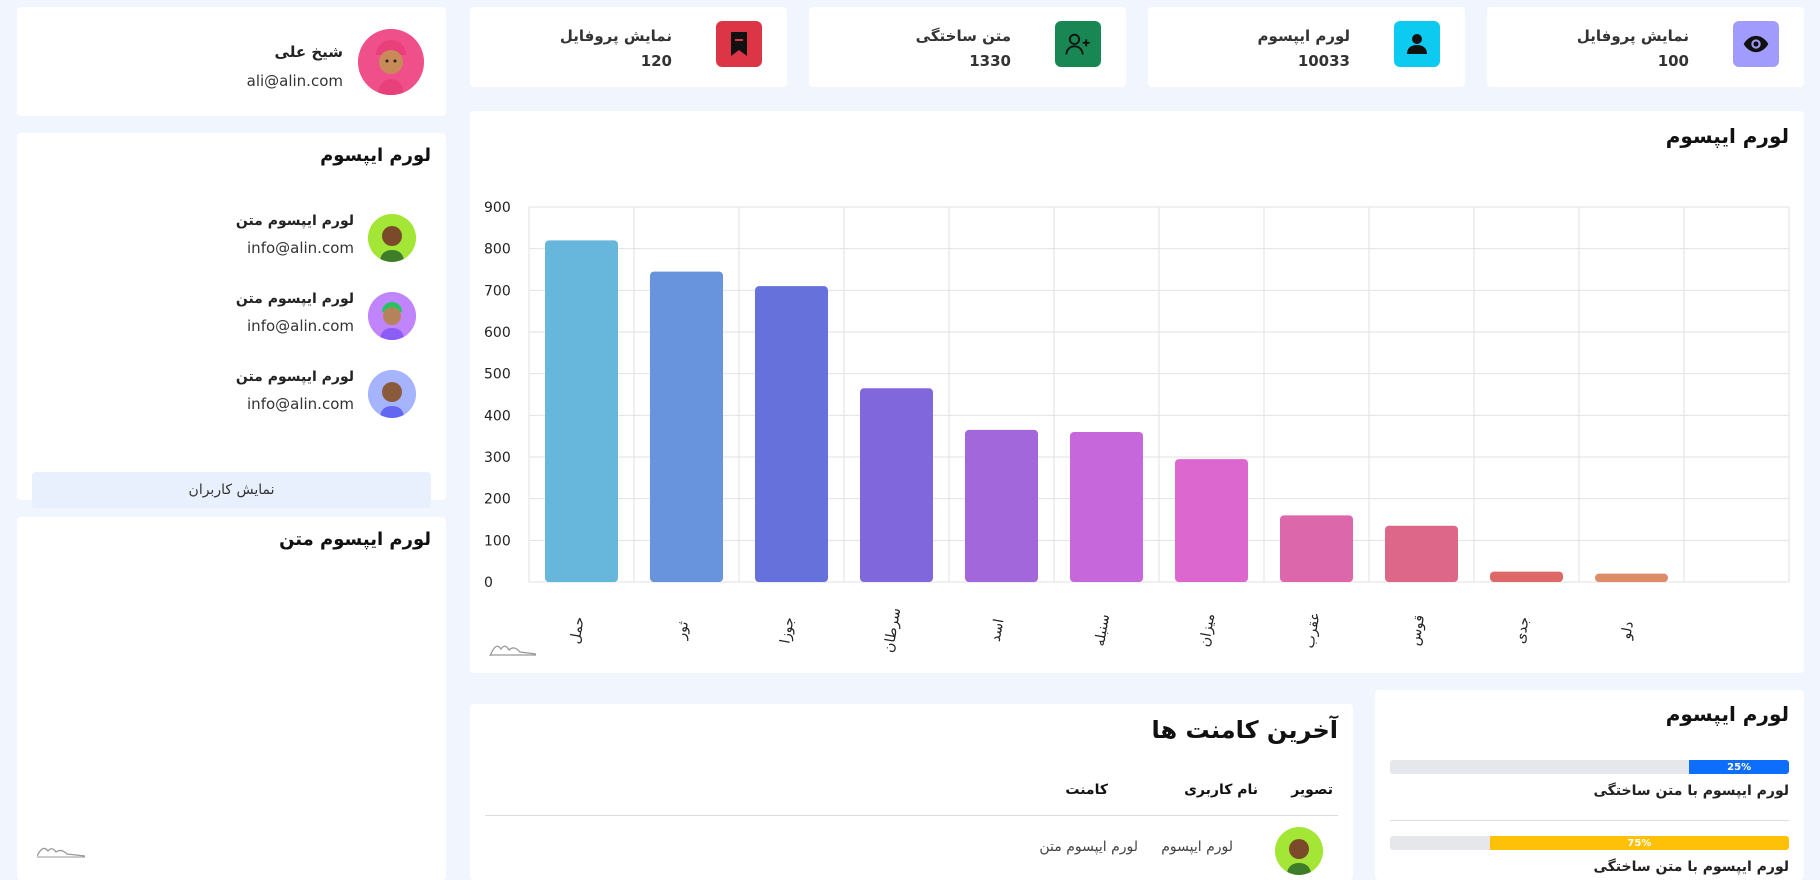 The image size is (1820, 880). What do you see at coordinates (1756, 44) in the screenshot?
I see `eye-icon` at bounding box center [1756, 44].